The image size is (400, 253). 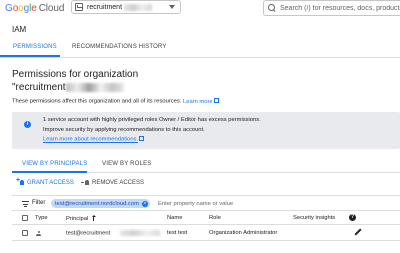 I want to click on row-principal: test@recruitment, so click(x=113, y=233).